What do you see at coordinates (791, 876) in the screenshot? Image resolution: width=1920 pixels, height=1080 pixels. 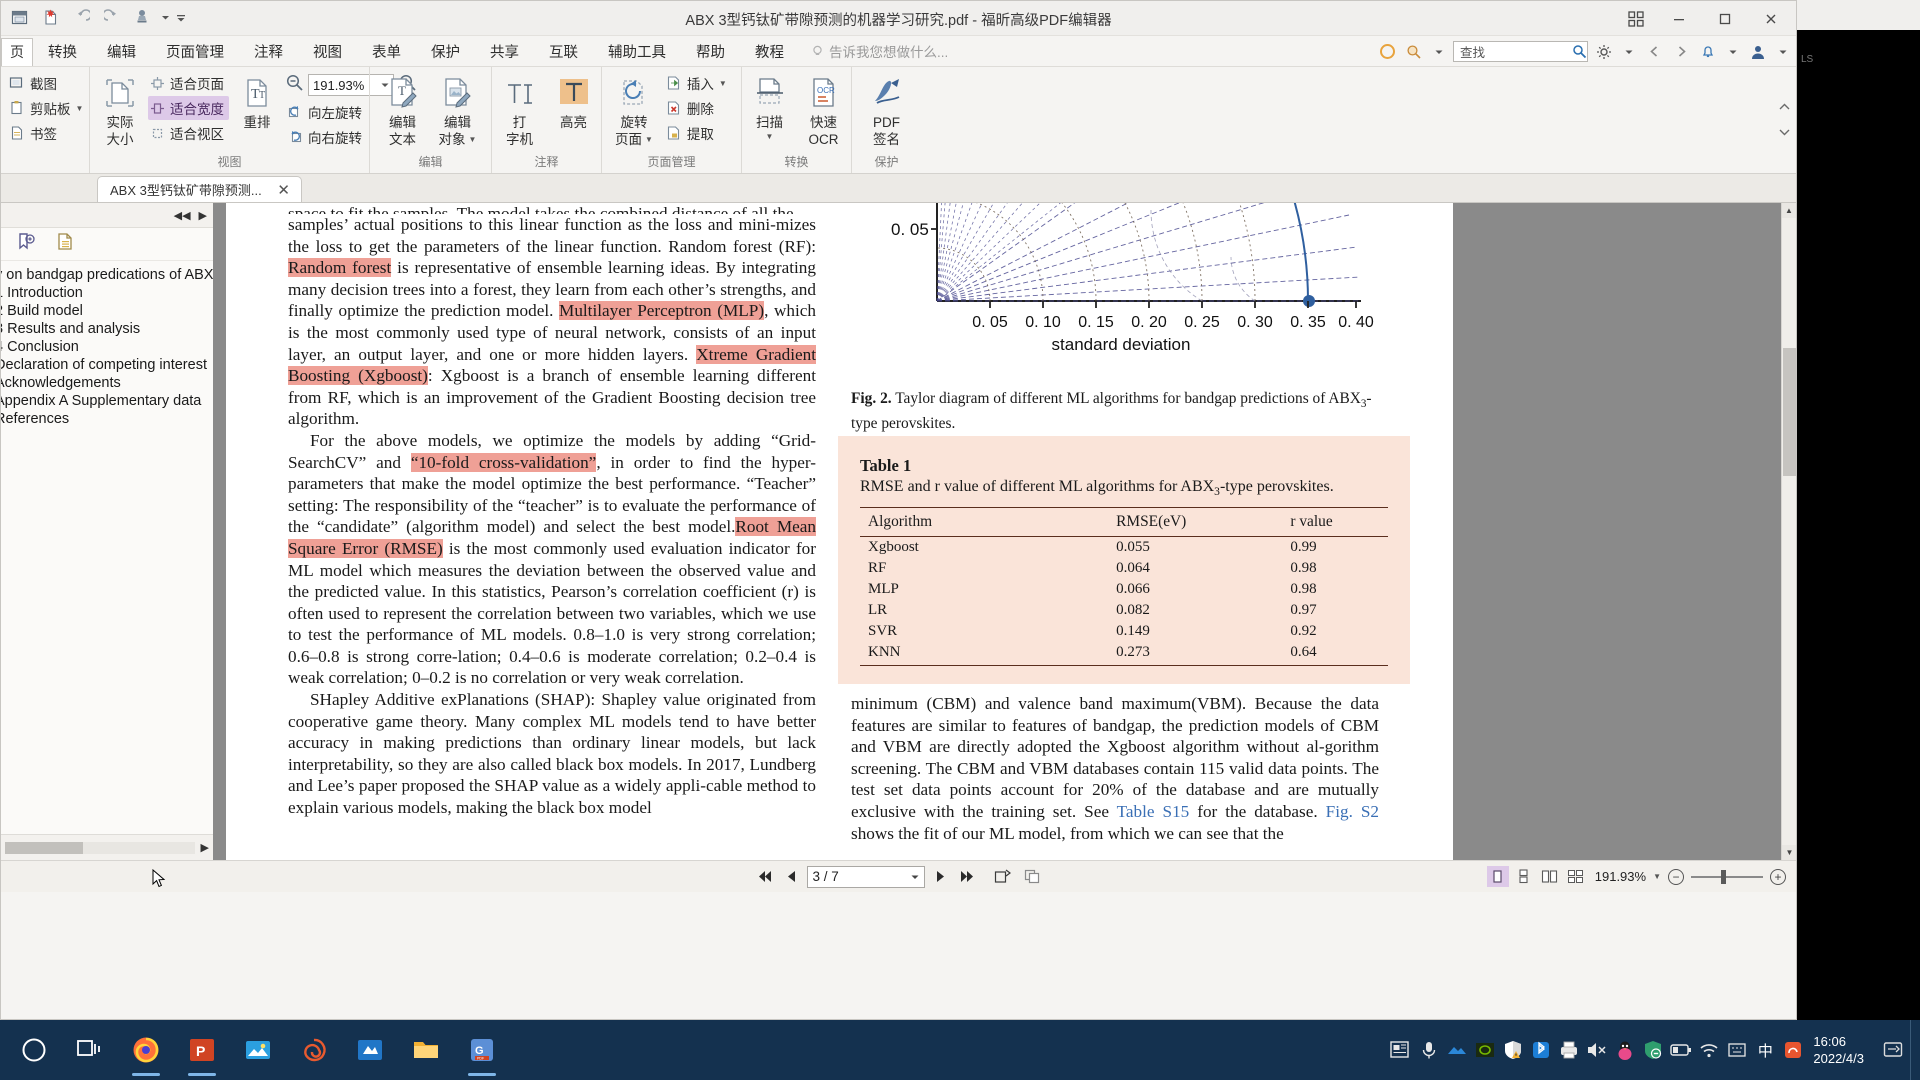 I see `prev-page-icon` at bounding box center [791, 876].